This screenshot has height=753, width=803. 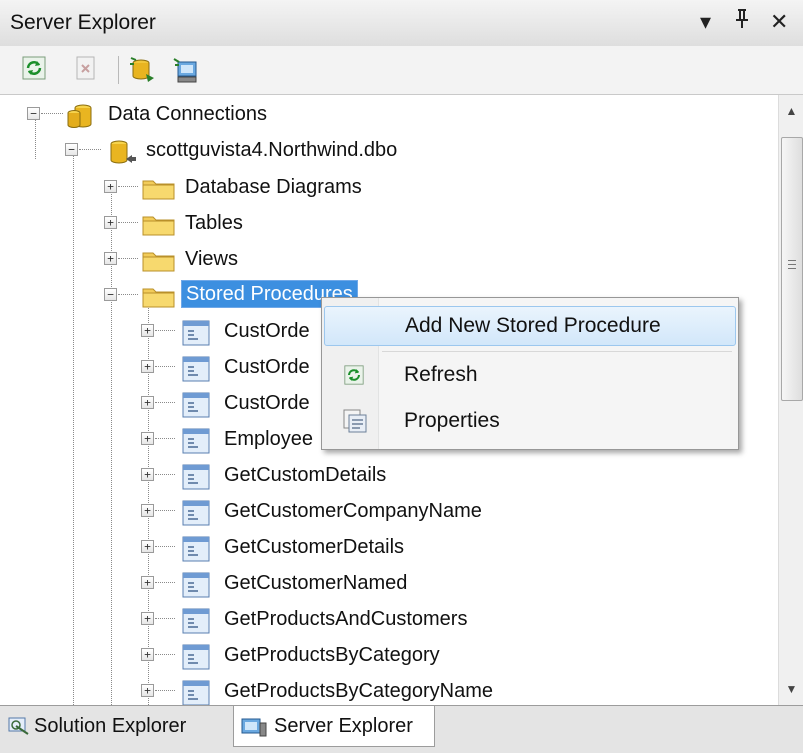 What do you see at coordinates (791, 689) in the screenshot?
I see `scroll-down-button: ▼` at bounding box center [791, 689].